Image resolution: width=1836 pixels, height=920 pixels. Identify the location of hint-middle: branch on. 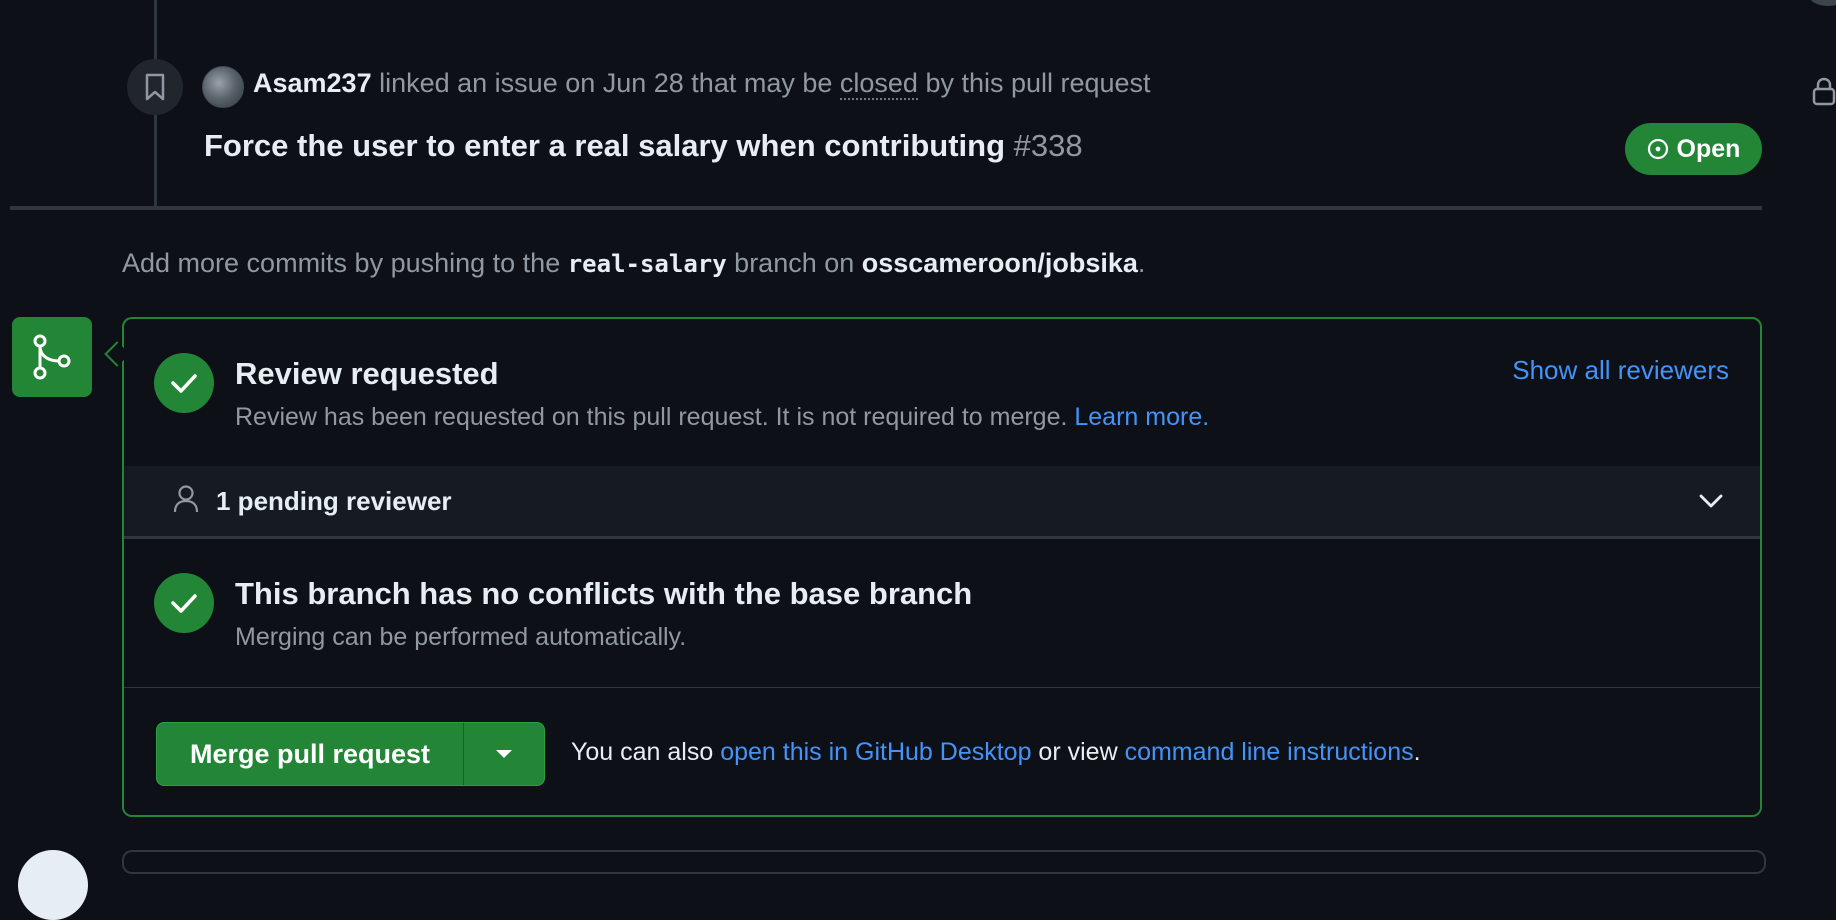
(794, 263).